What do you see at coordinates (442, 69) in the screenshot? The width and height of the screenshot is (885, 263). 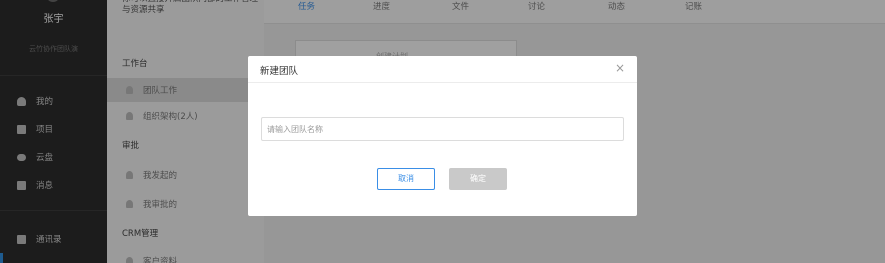 I see `dialog-header: 新建团队 ×` at bounding box center [442, 69].